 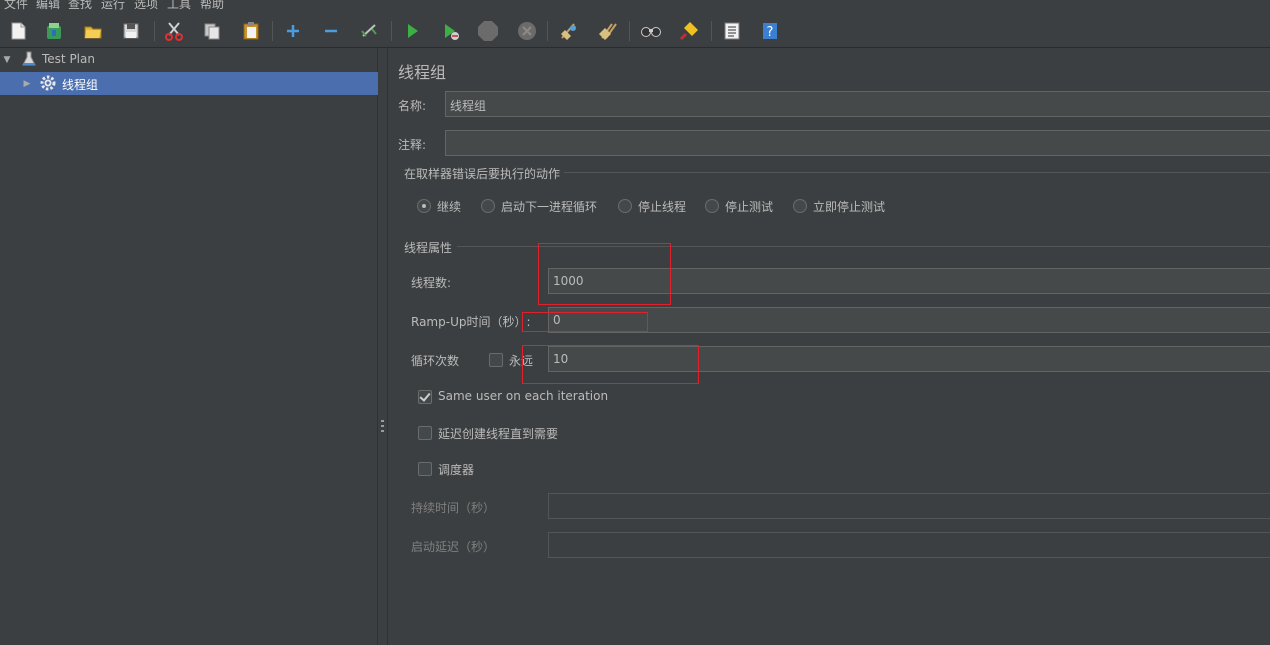 What do you see at coordinates (749, 206) in the screenshot?
I see `radio-stop-test-label: 停止测试` at bounding box center [749, 206].